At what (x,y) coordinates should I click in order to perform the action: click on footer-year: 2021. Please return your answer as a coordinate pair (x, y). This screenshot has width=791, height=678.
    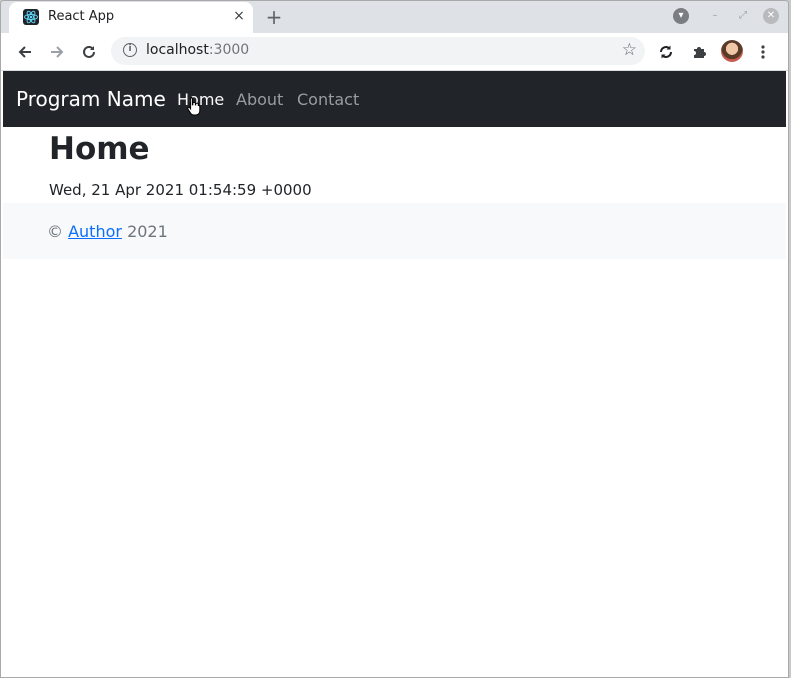
    Looking at the image, I should click on (147, 231).